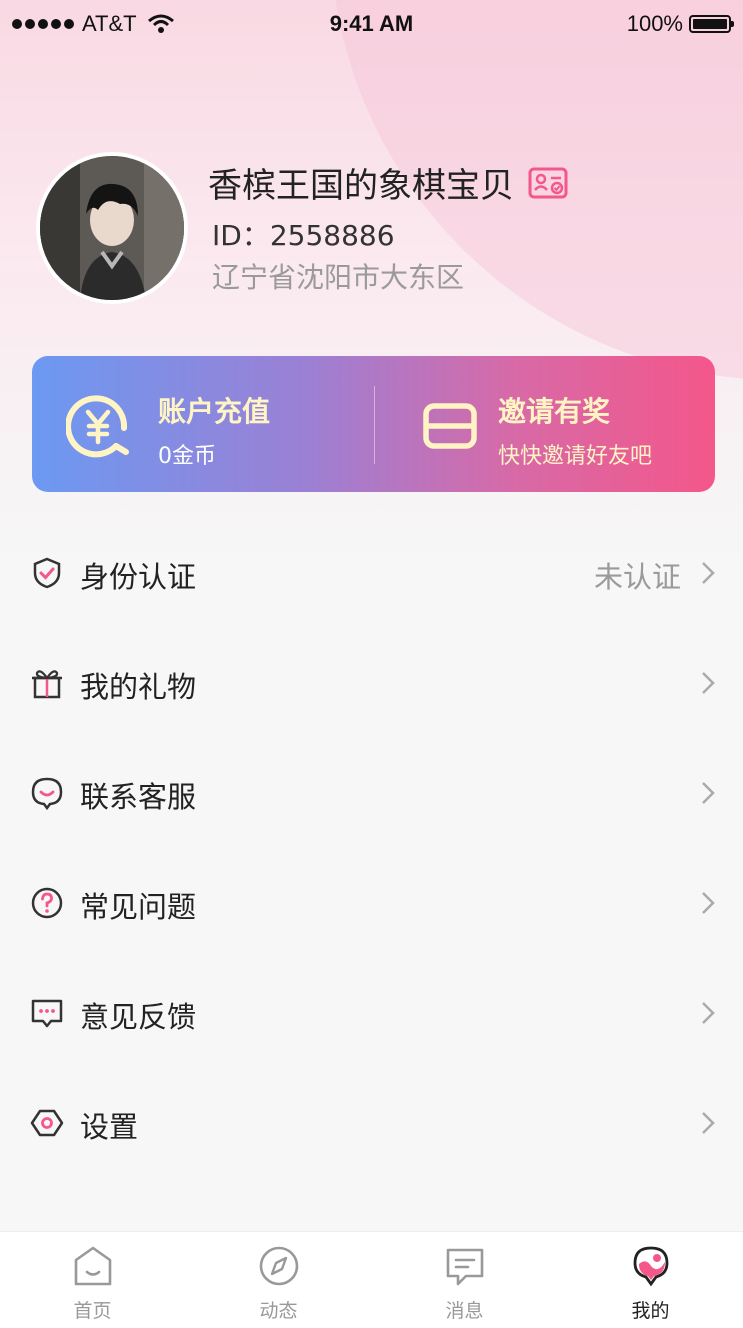 The width and height of the screenshot is (743, 1328). What do you see at coordinates (371, 683) in the screenshot?
I see `menu-item-gifts: 我的礼物` at bounding box center [371, 683].